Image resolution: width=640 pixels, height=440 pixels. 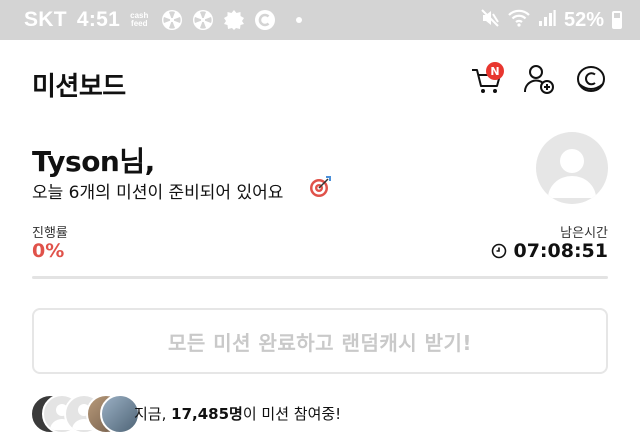 I want to click on greeting-subtitle: 오늘 6개의 미션이 준비되어 있어요, so click(x=158, y=193).